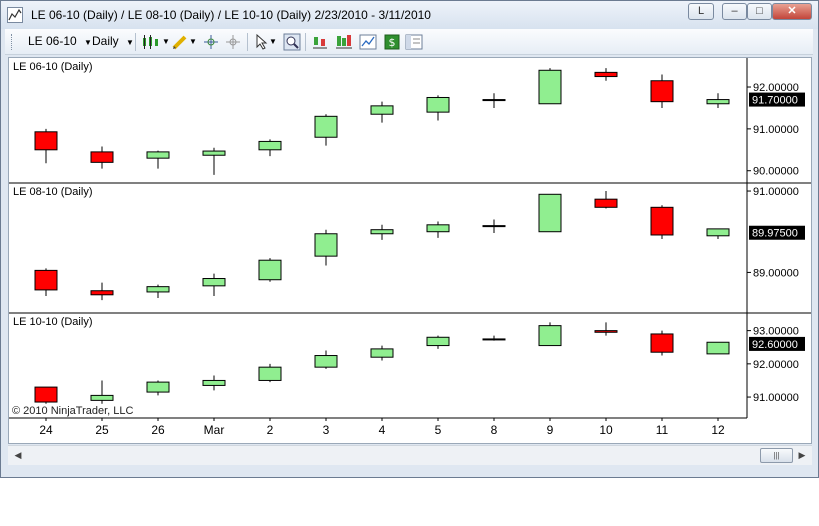 The width and height of the screenshot is (819, 526). Describe the element at coordinates (52, 192) in the screenshot. I see `panel-title: LE 08-10 (Daily)` at that location.